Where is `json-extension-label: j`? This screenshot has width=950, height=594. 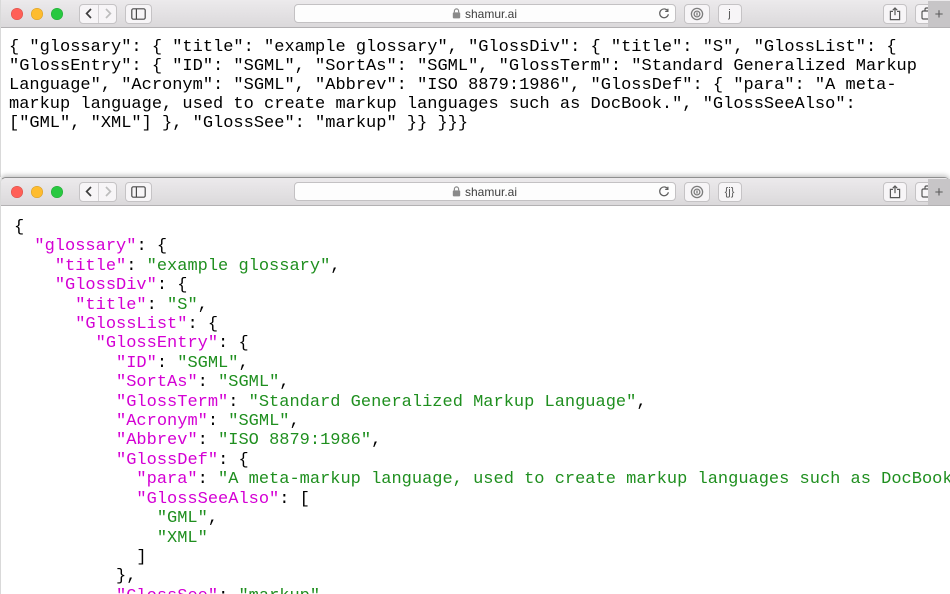 json-extension-label: j is located at coordinates (729, 13).